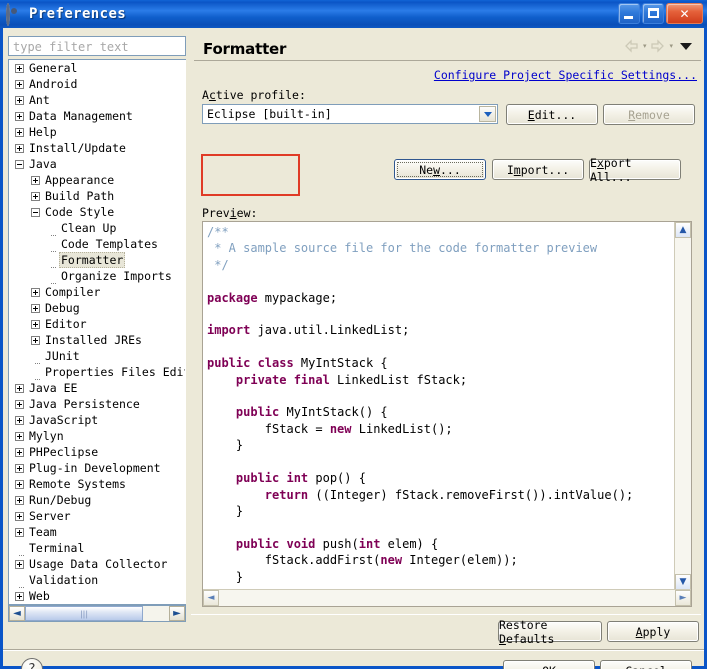 This screenshot has height=669, width=707. Describe the element at coordinates (97, 324) in the screenshot. I see `sidebar-item-editor: Editor` at that location.